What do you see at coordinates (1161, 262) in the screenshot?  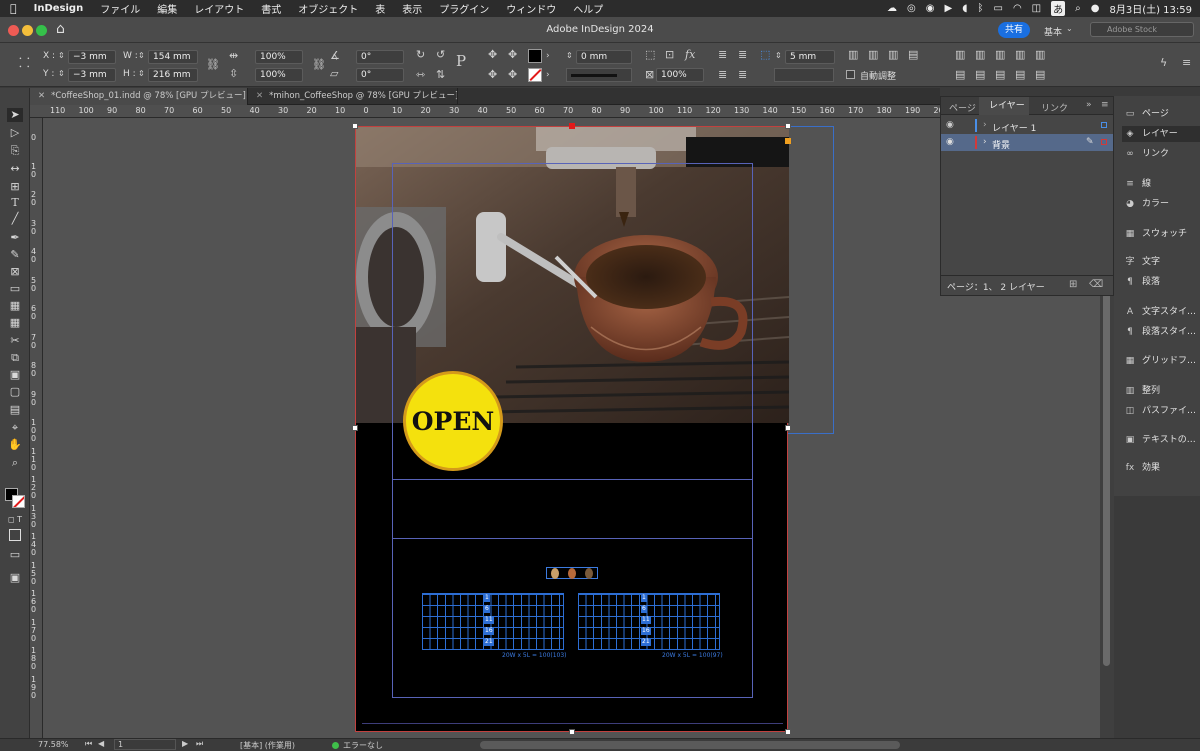 I see `dock-item-character: 字文字` at bounding box center [1161, 262].